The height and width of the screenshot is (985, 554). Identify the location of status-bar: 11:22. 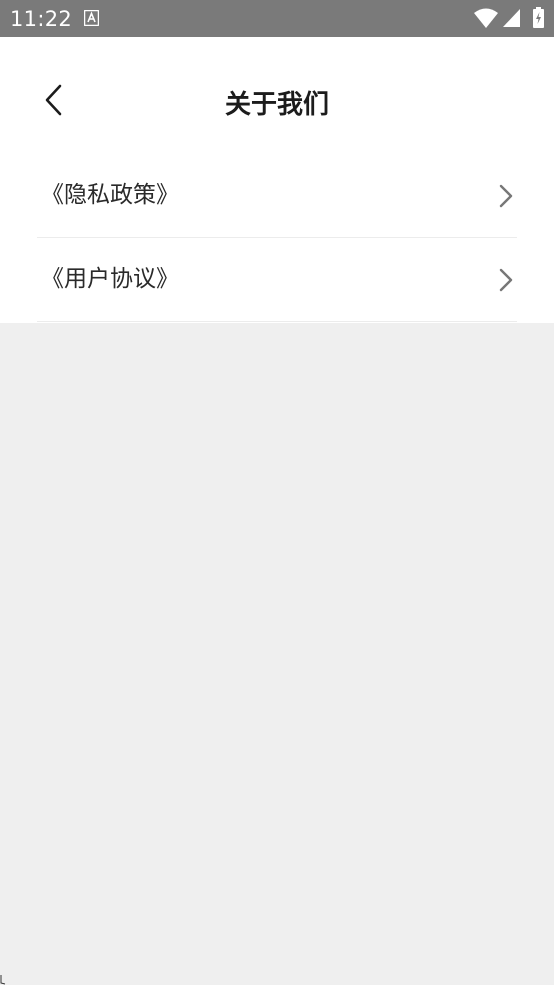
(277, 18).